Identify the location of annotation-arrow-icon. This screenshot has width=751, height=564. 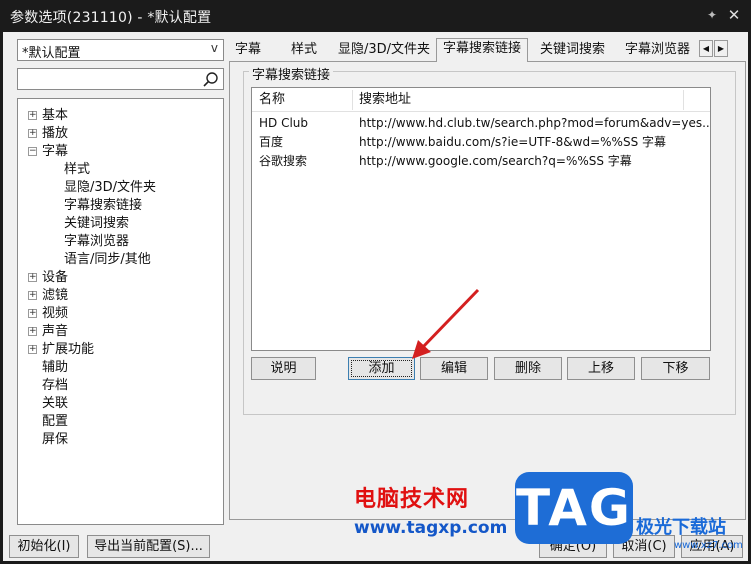
(446, 323).